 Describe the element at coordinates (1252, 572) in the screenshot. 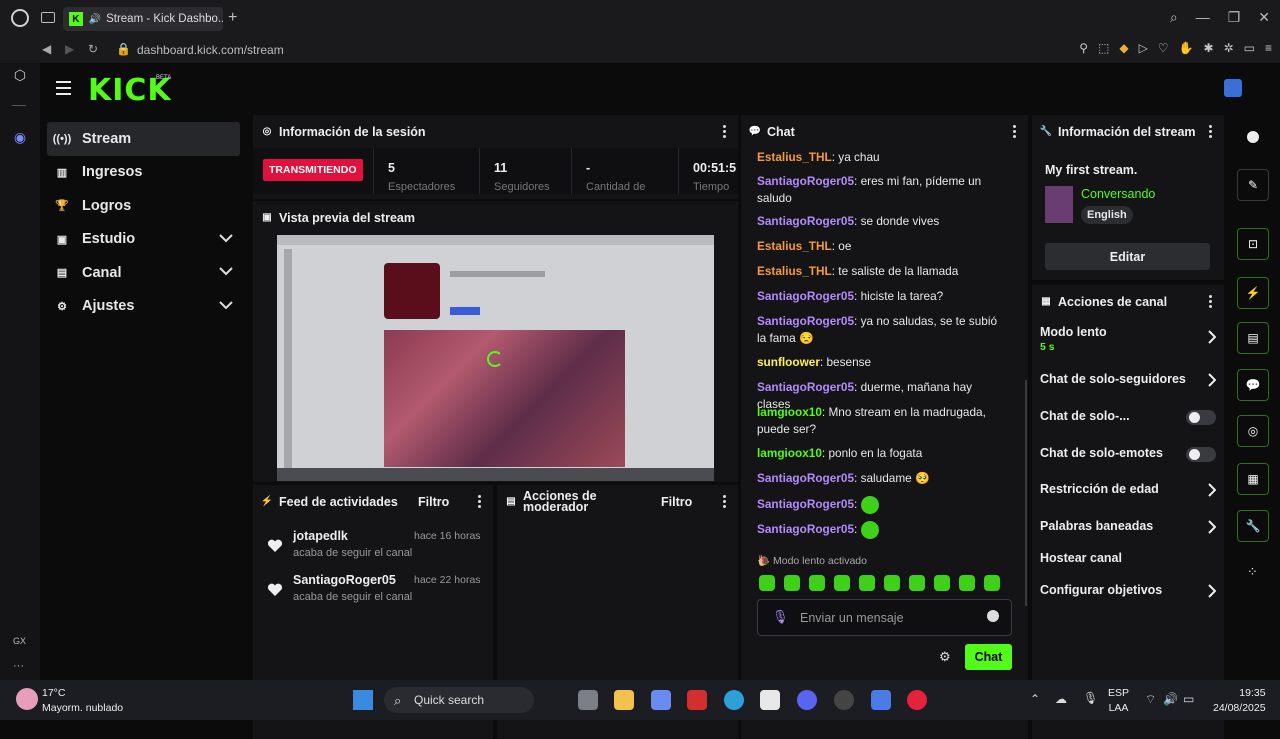

I see `apps-icon: ⁘` at that location.